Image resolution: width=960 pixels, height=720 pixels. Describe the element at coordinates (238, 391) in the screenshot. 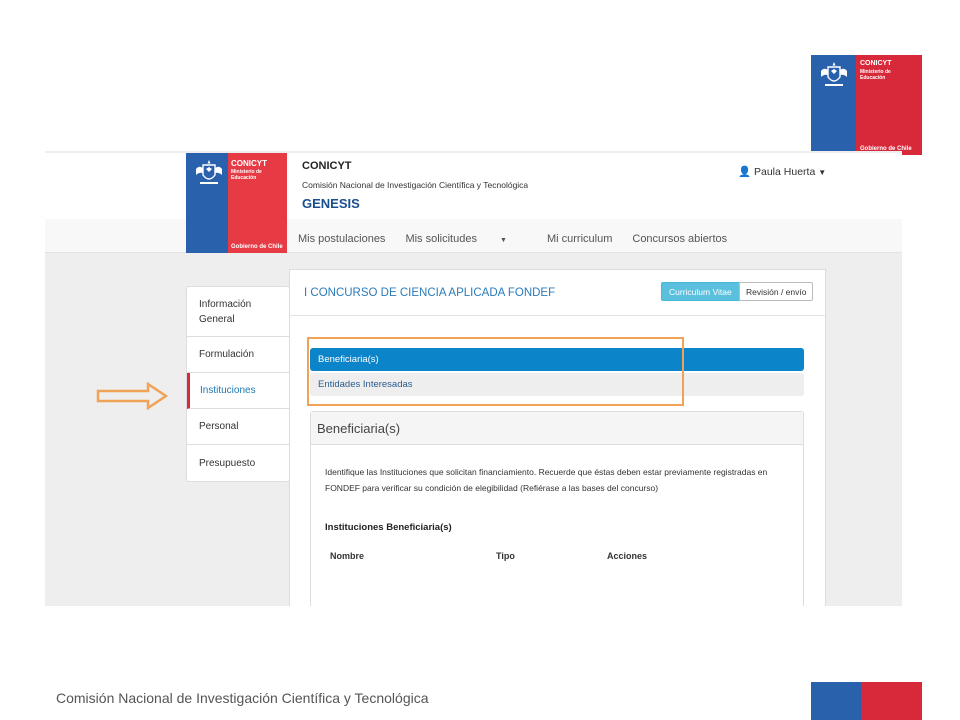

I see `sidebar-item-instituciones: Instituciones` at that location.